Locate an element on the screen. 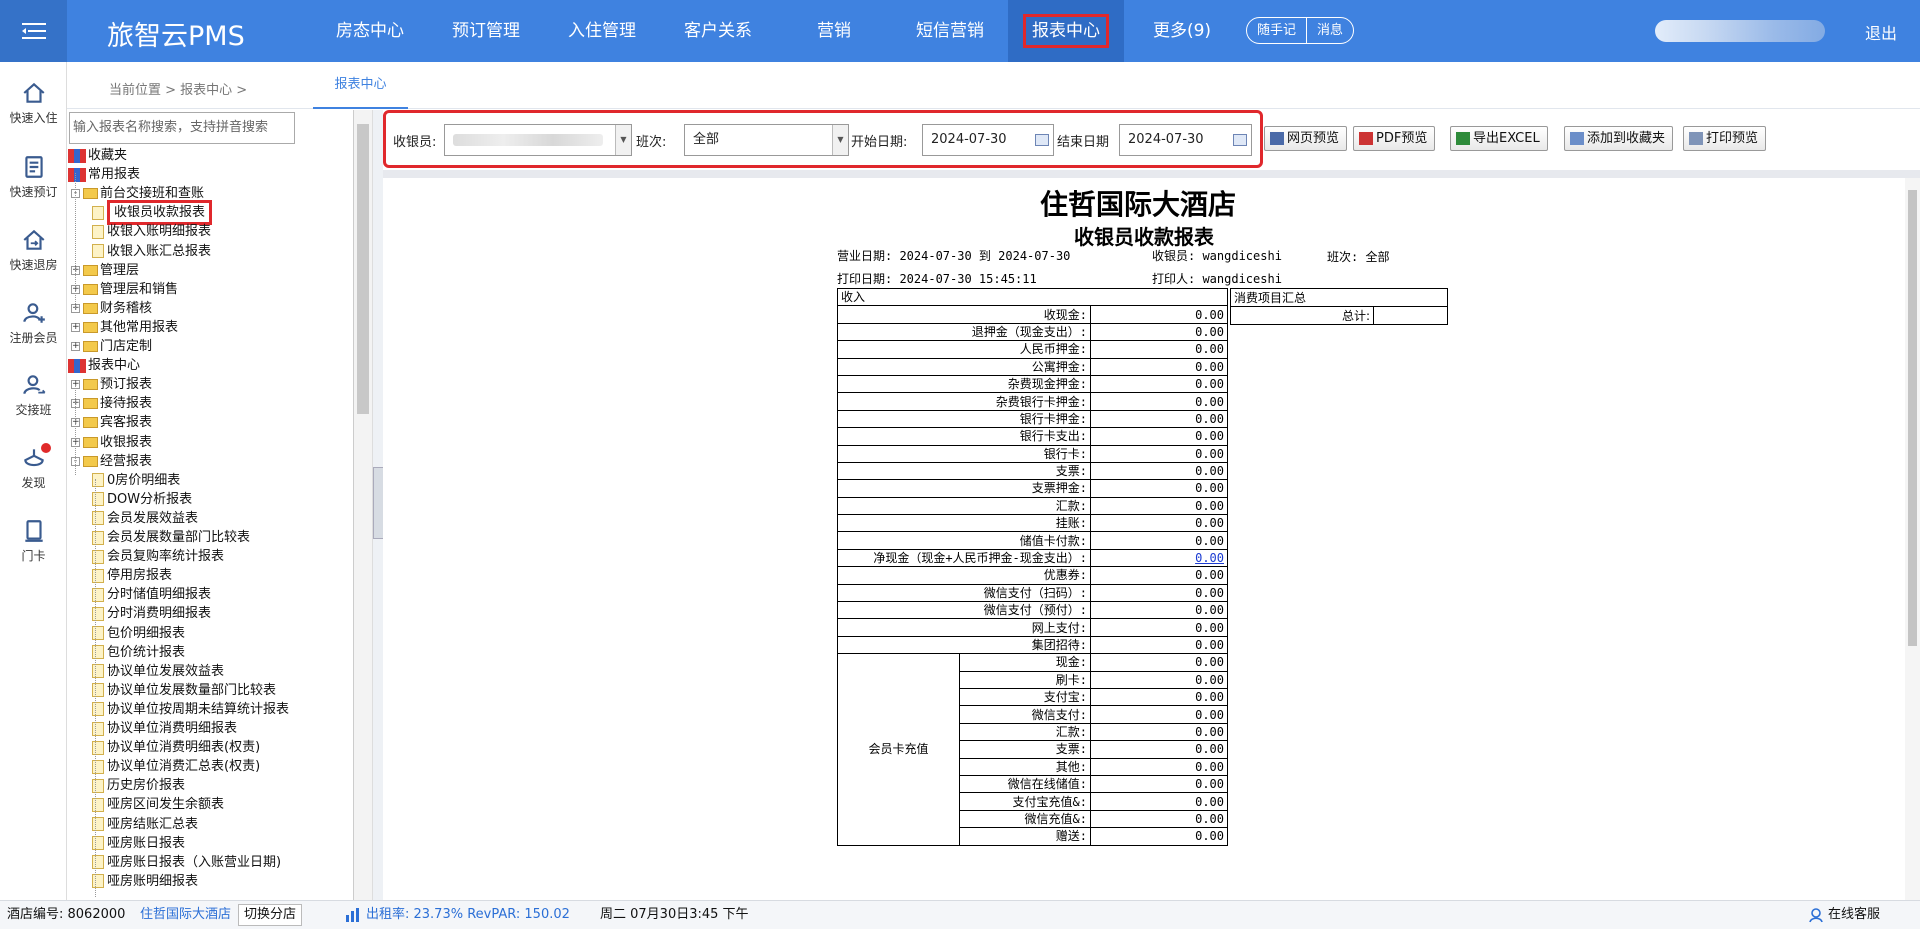 The height and width of the screenshot is (934, 1920). print-preview-button: 打印预览 is located at coordinates (1725, 138).